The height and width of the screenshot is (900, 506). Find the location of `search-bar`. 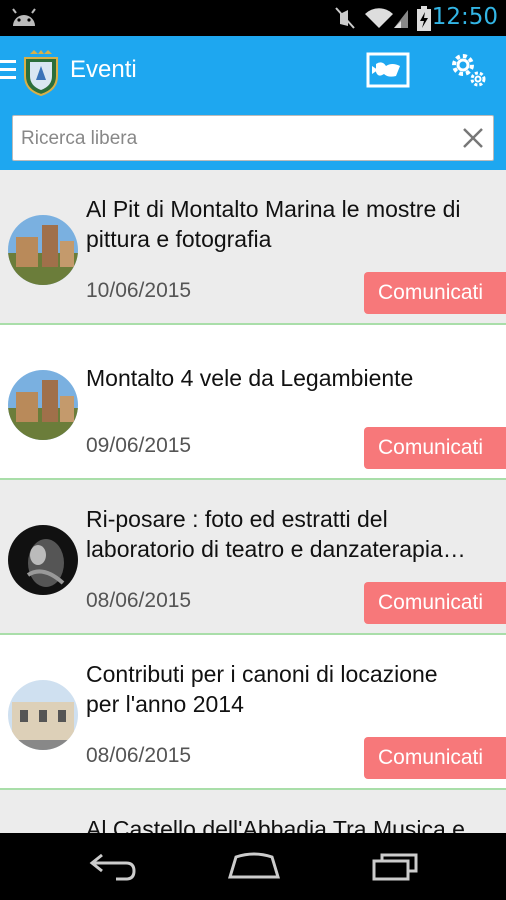

search-bar is located at coordinates (253, 139).